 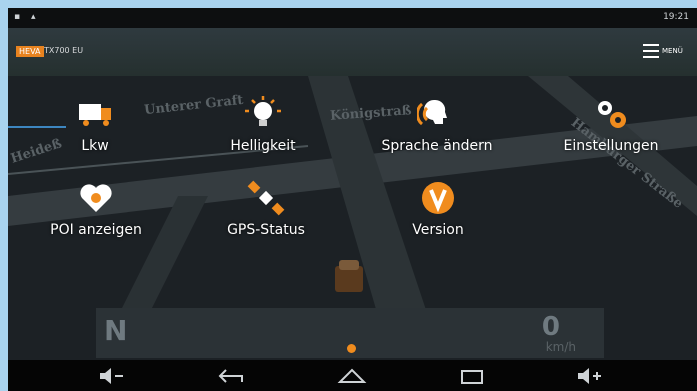 I want to click on tile-einstellungen: Einstellungen, so click(x=611, y=124).